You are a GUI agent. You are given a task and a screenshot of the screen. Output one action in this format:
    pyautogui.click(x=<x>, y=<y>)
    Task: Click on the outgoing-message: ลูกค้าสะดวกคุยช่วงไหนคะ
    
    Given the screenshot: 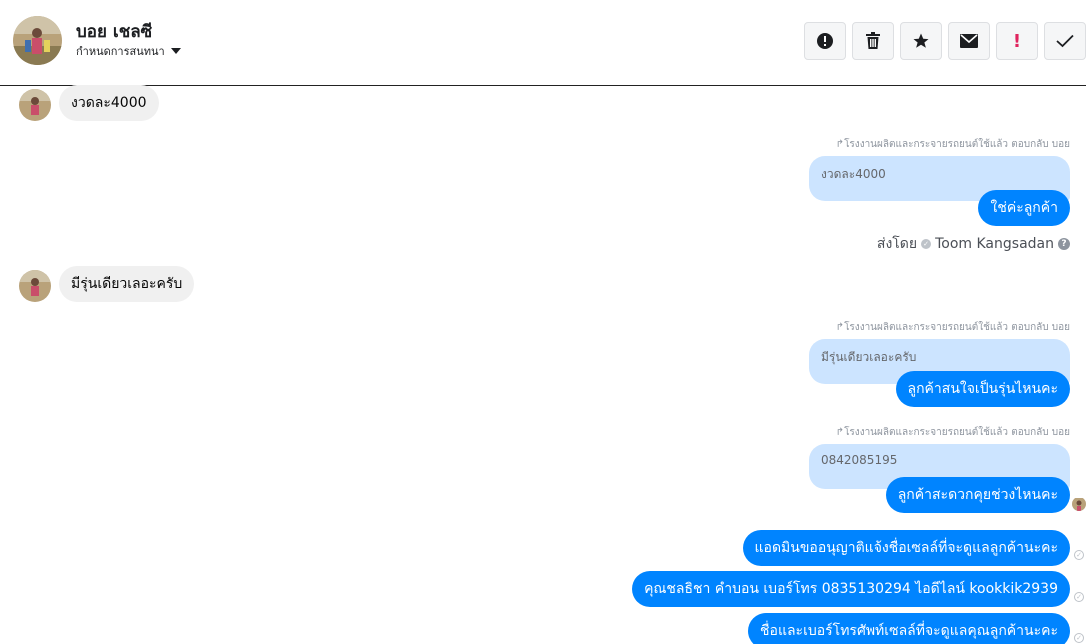 What is the action you would take?
    pyautogui.click(x=977, y=495)
    